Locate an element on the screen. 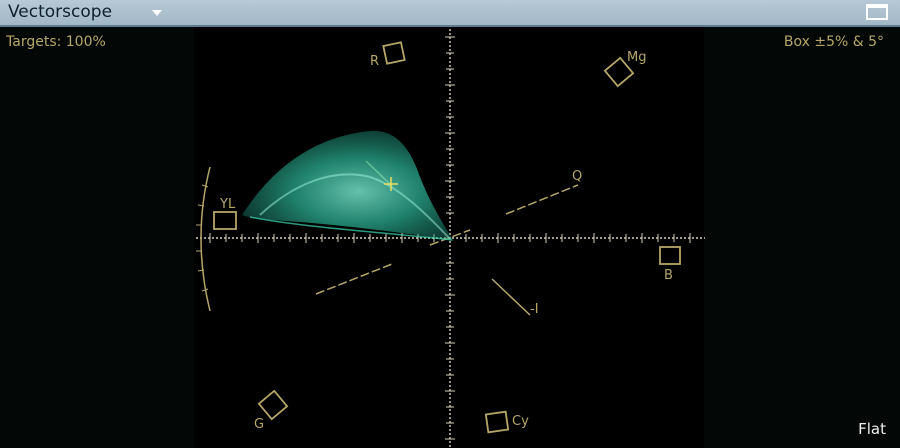 The width and height of the screenshot is (900, 448). target-label-cy: Cy is located at coordinates (520, 421).